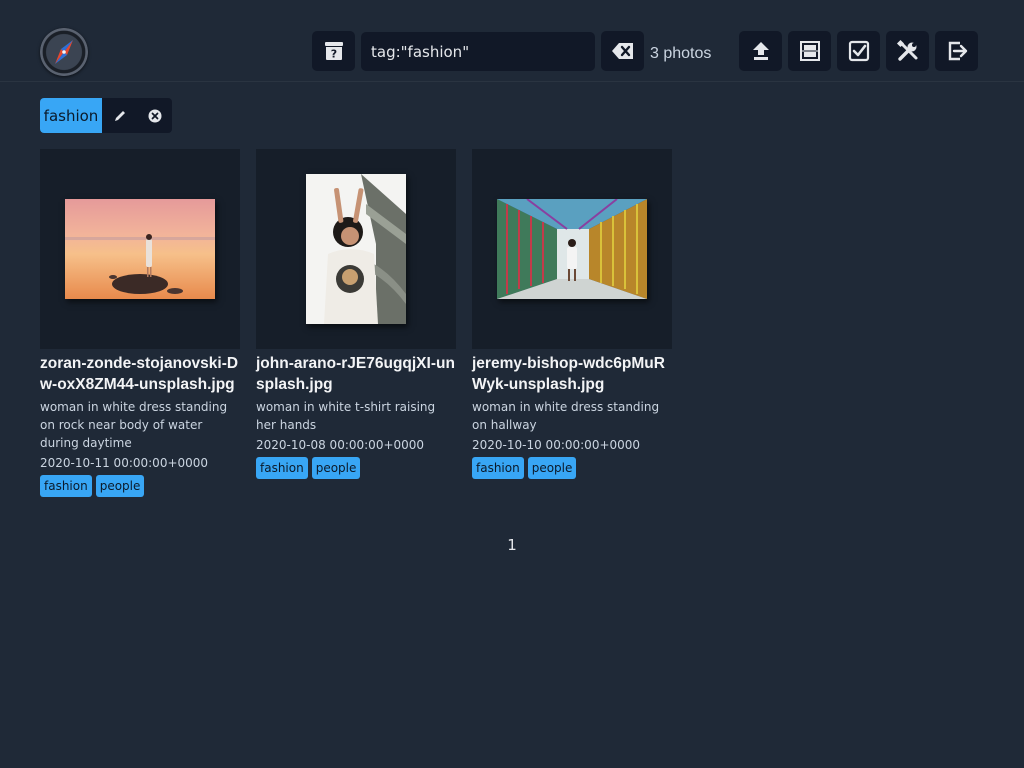 The width and height of the screenshot is (1024, 768). What do you see at coordinates (556, 445) in the screenshot?
I see `photo-date: 2020-10-10 00:00:00+0000` at bounding box center [556, 445].